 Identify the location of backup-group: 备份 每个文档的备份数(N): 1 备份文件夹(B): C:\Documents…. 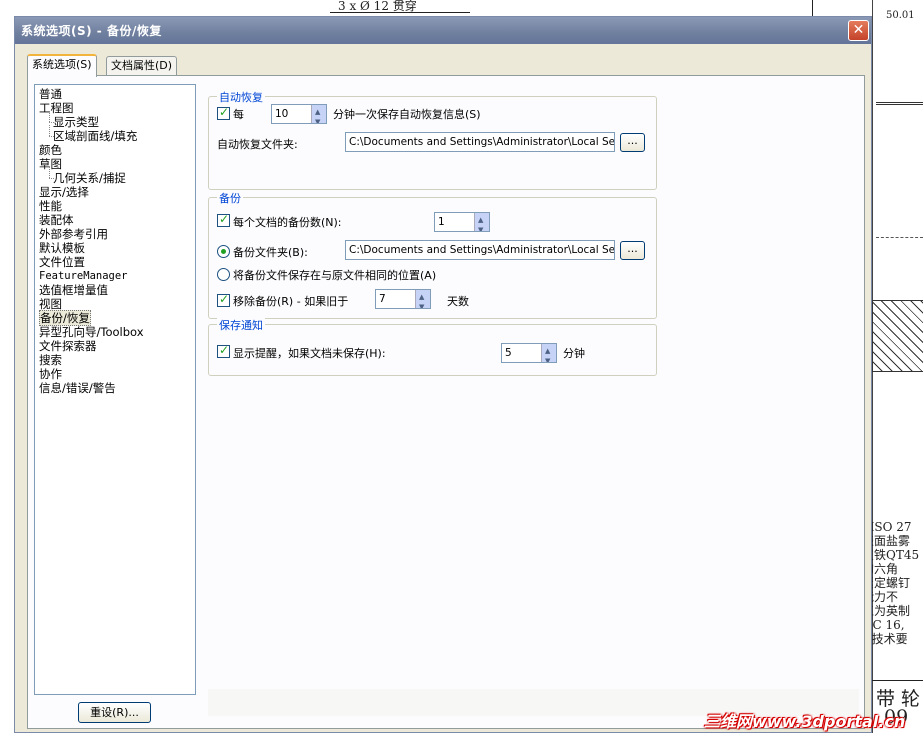
(432, 254).